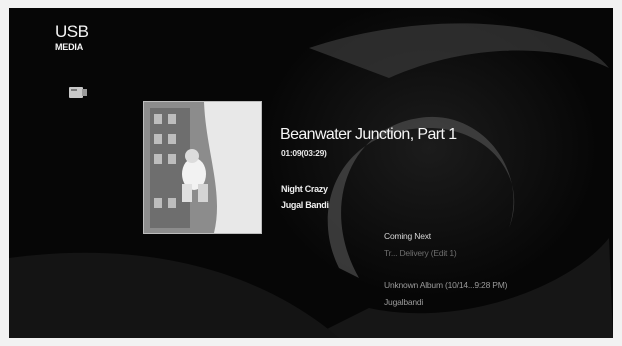 Image resolution: width=622 pixels, height=346 pixels. What do you see at coordinates (78, 92) in the screenshot?
I see `usb-drive-icon` at bounding box center [78, 92].